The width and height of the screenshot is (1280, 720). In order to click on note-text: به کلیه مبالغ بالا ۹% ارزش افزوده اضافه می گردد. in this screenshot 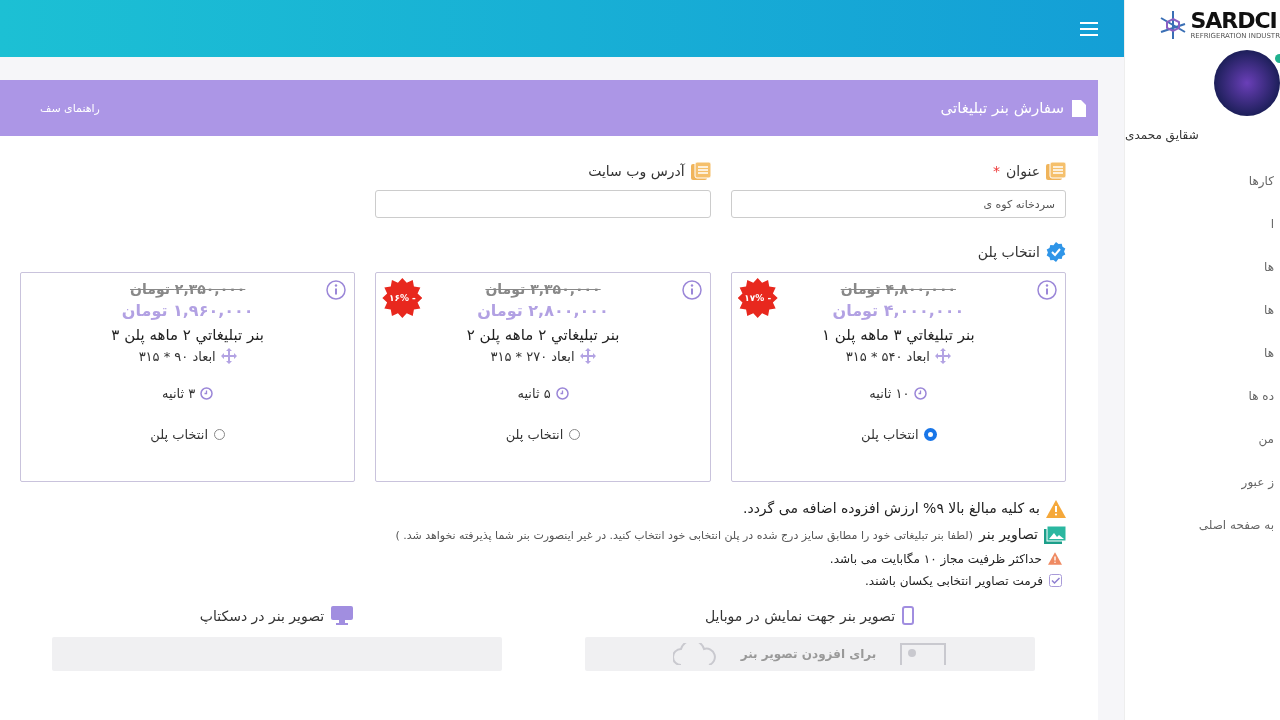, I will do `click(891, 508)`.